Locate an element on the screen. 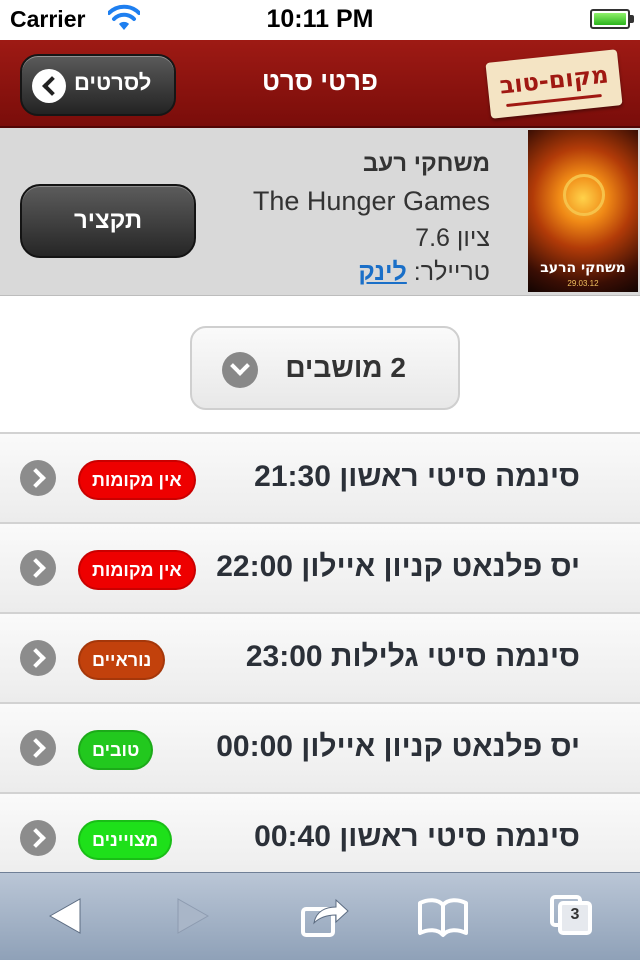  clock: 10:11 PM is located at coordinates (320, 19).